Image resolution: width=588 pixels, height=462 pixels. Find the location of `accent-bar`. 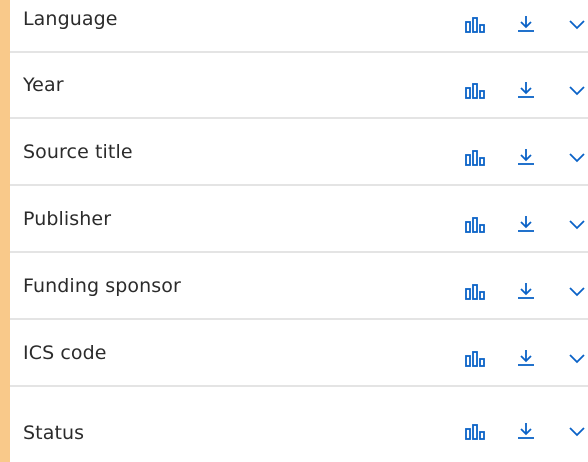

accent-bar is located at coordinates (5, 231).